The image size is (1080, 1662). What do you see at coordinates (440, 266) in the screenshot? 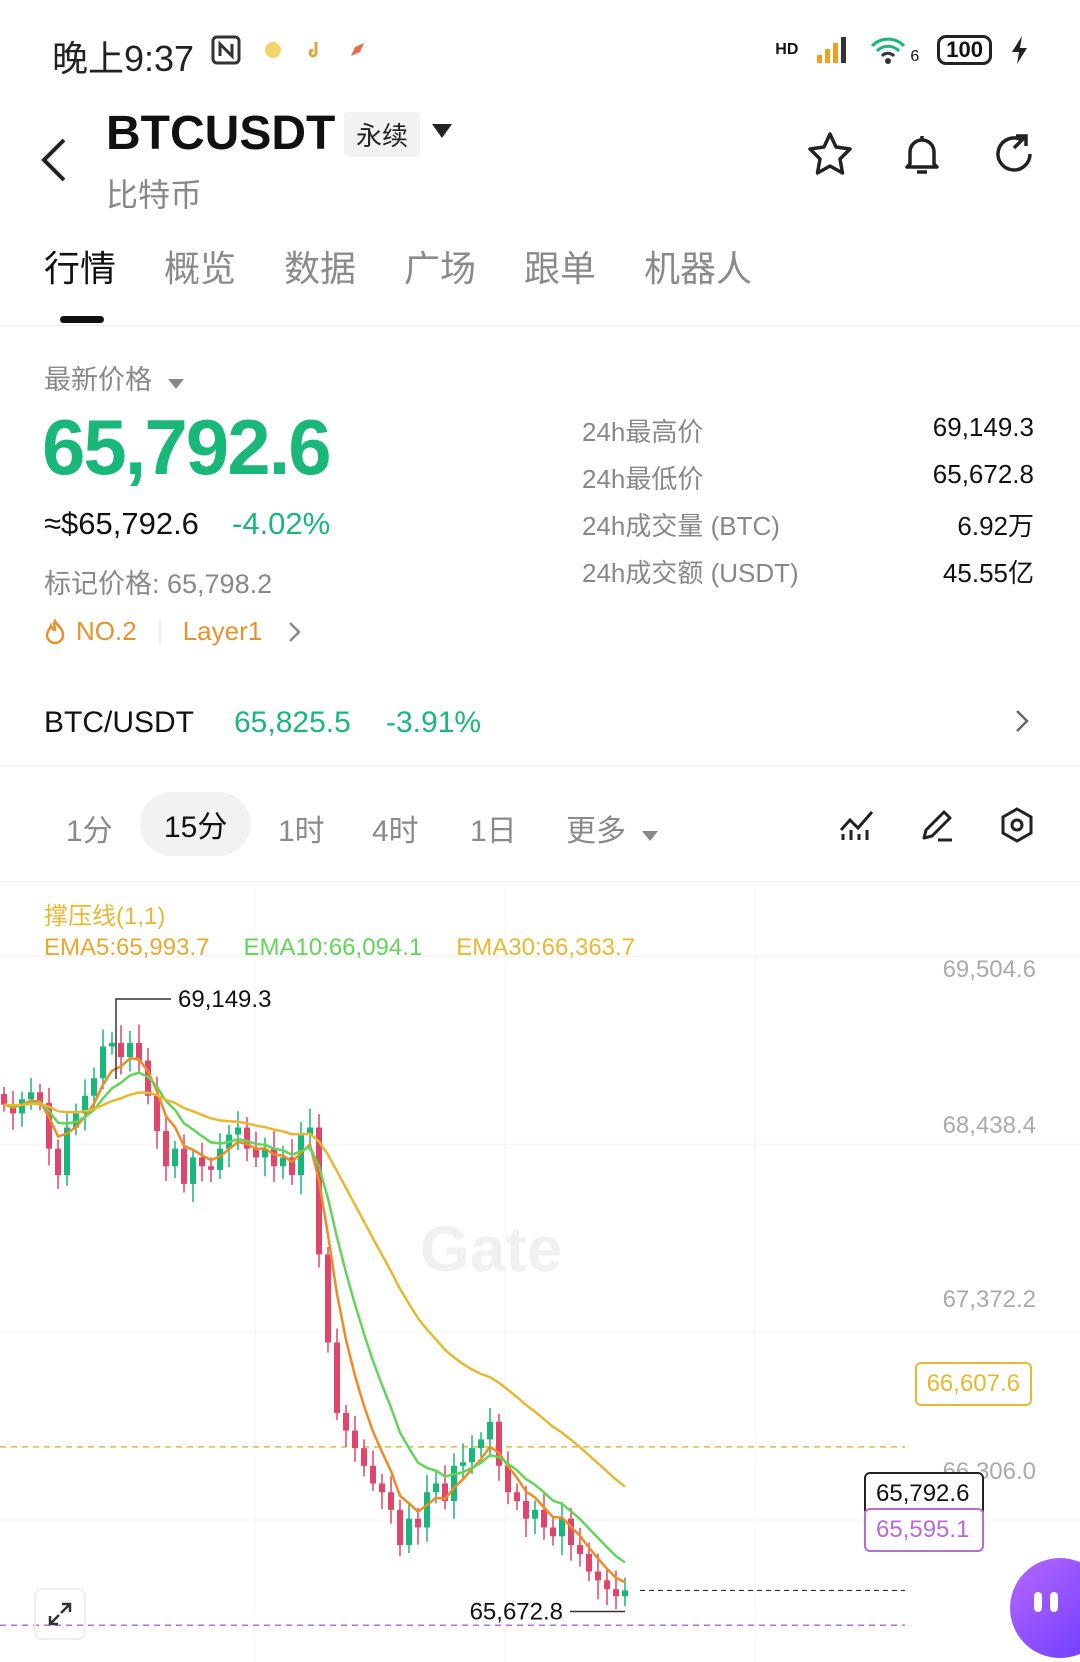
I see `tab-square: 广场` at bounding box center [440, 266].